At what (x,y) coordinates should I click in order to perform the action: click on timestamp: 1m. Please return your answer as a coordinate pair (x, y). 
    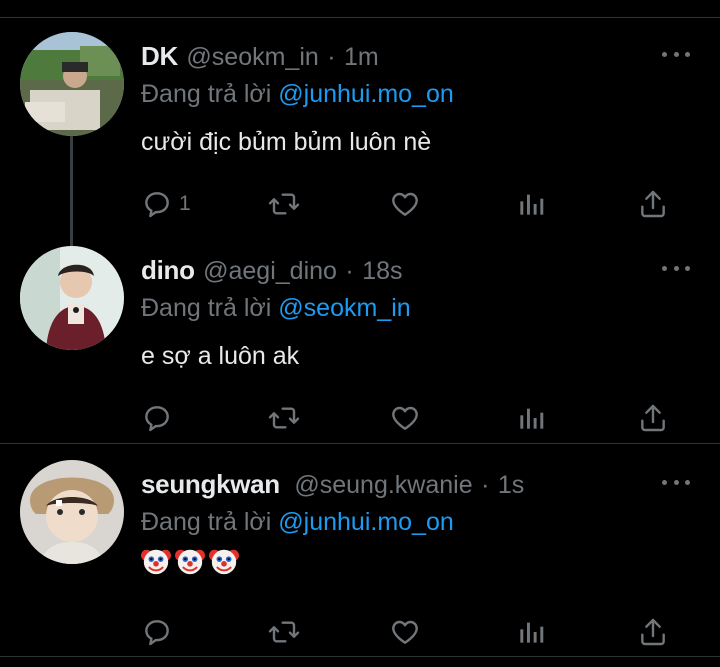
    Looking at the image, I should click on (361, 57).